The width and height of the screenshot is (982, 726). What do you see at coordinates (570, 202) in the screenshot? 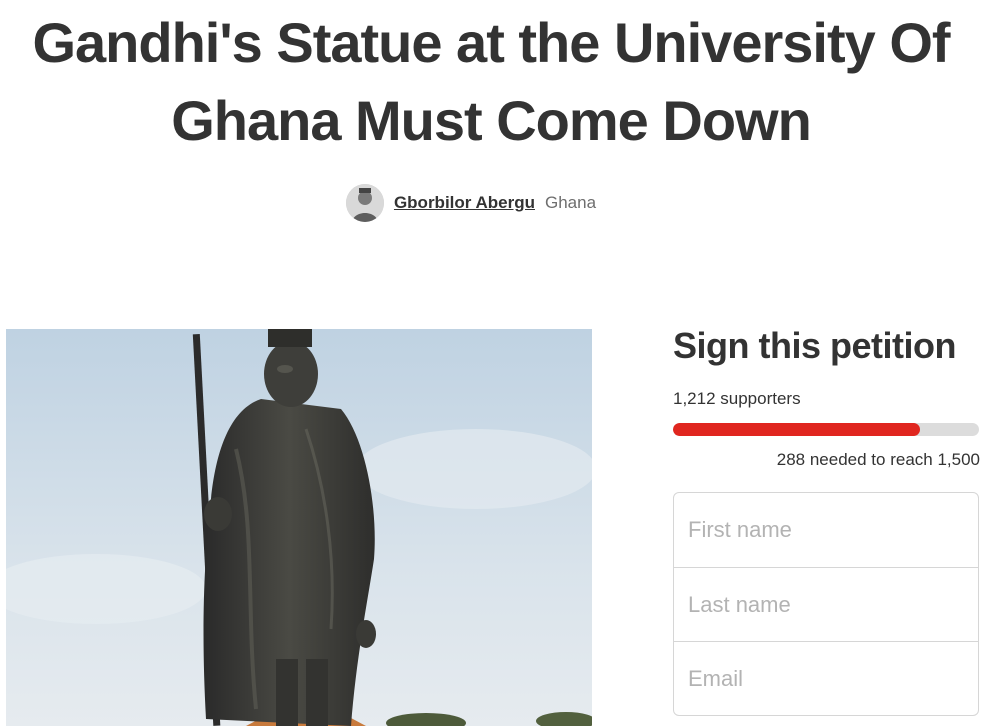
I see `author-location: Ghana` at bounding box center [570, 202].